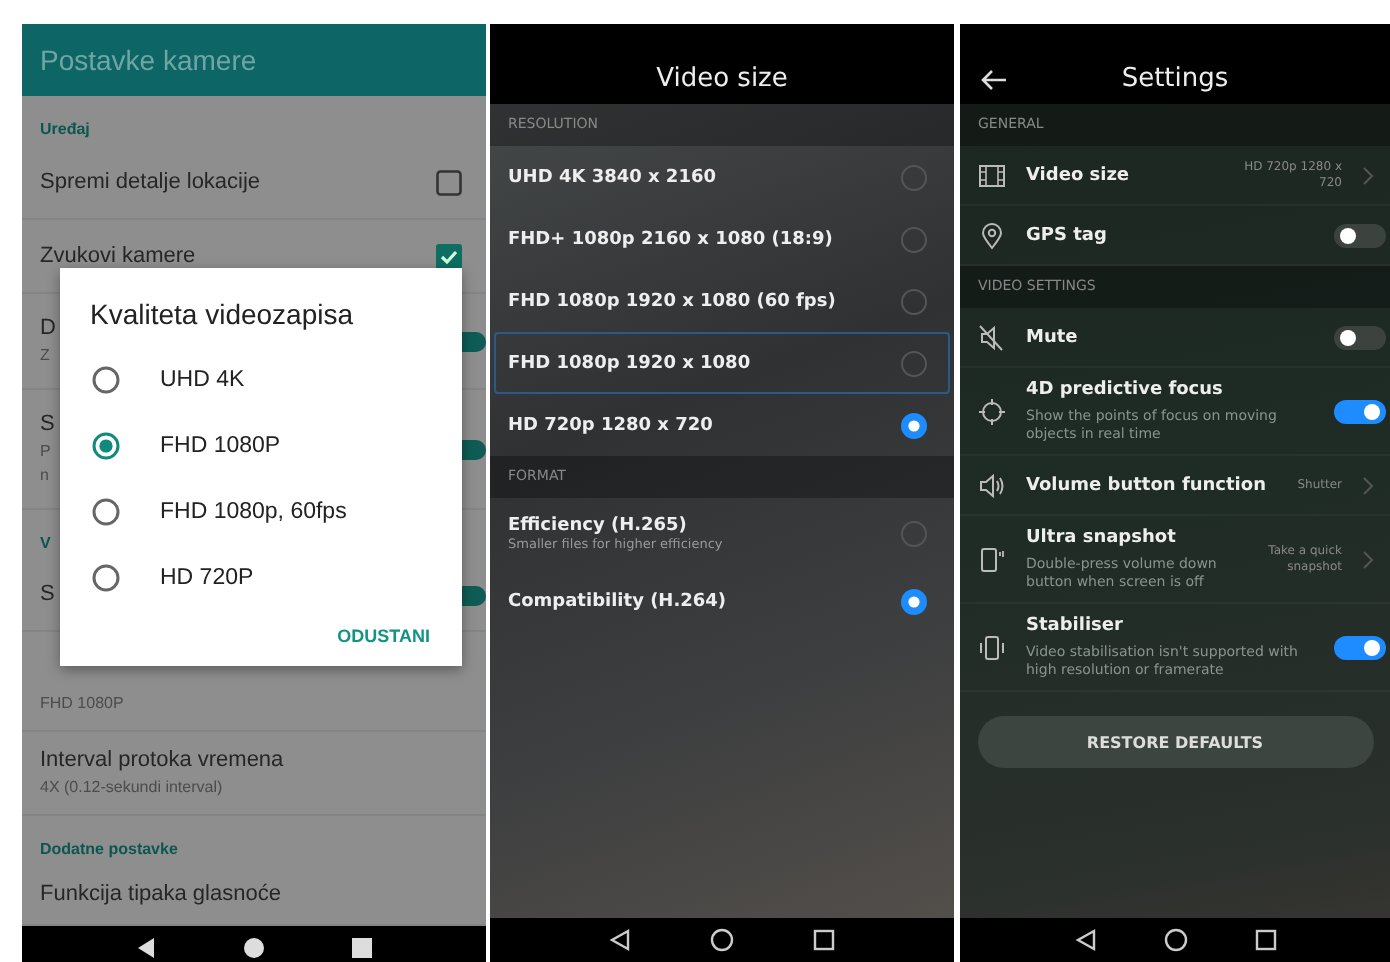  I want to click on setting-title: Ultra snapshot, so click(1102, 538).